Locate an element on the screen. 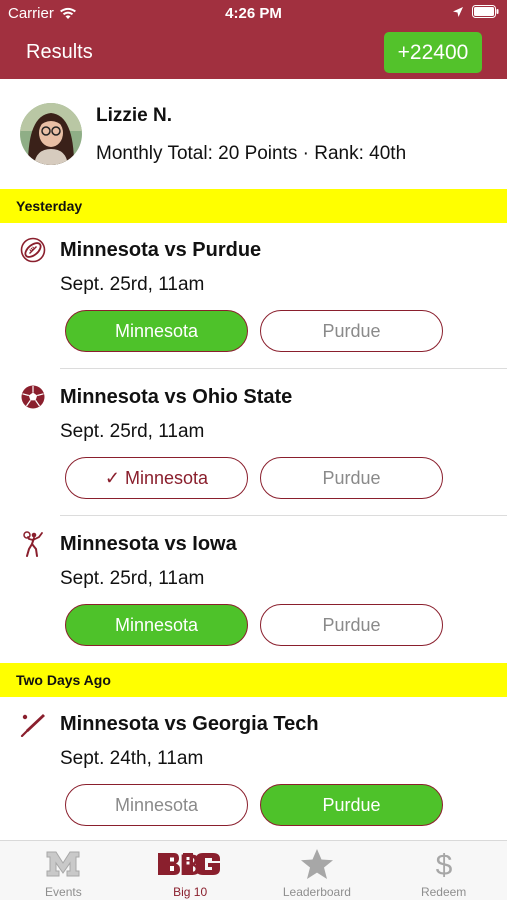 The height and width of the screenshot is (900, 507). location-arrow-icon is located at coordinates (458, 11).